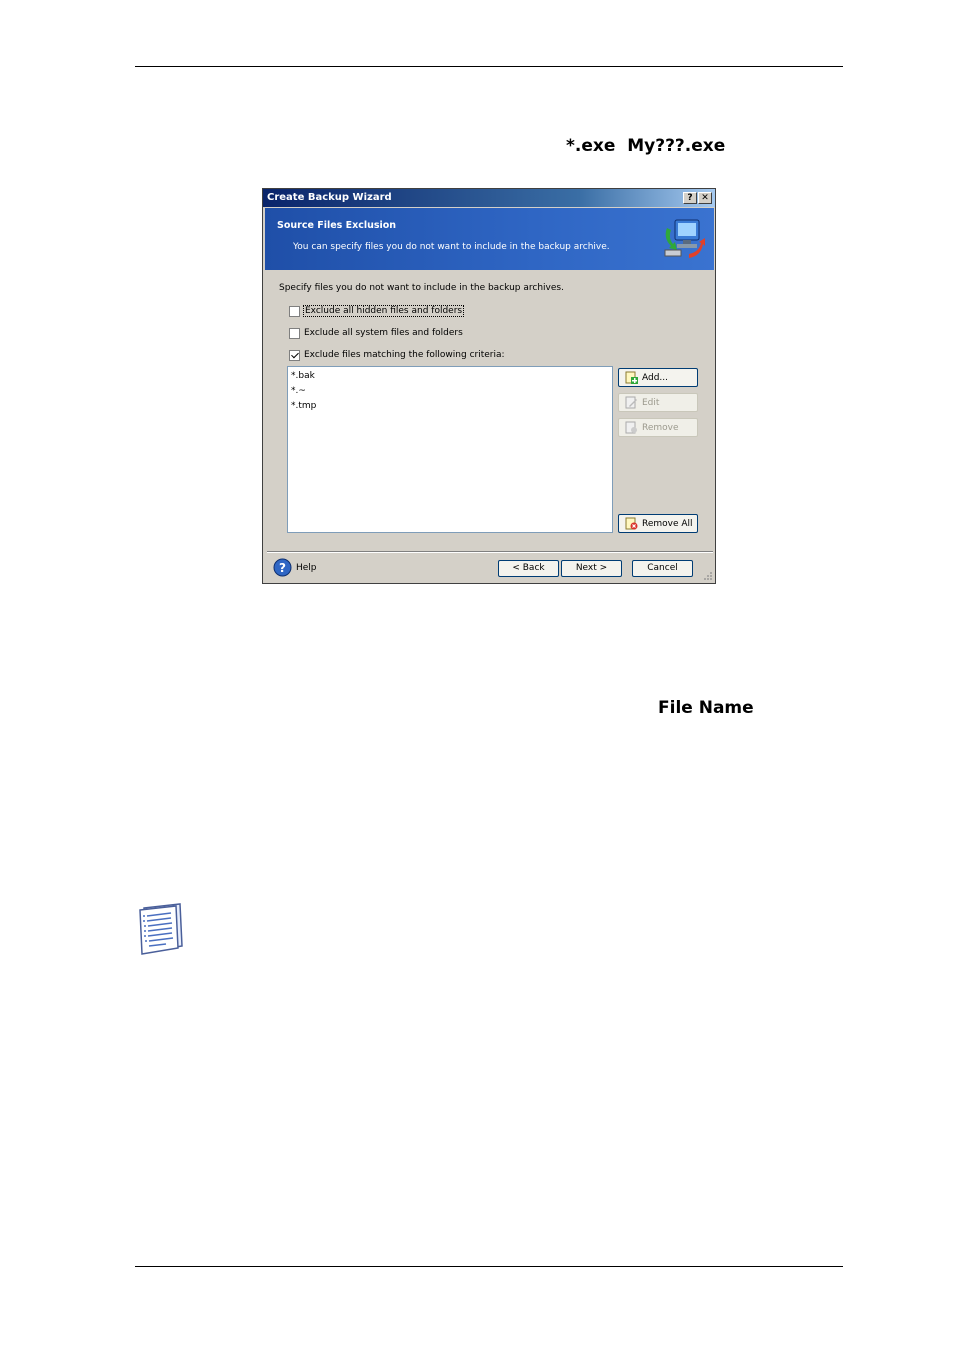 The height and width of the screenshot is (1350, 954). I want to click on remove-icon, so click(631, 427).